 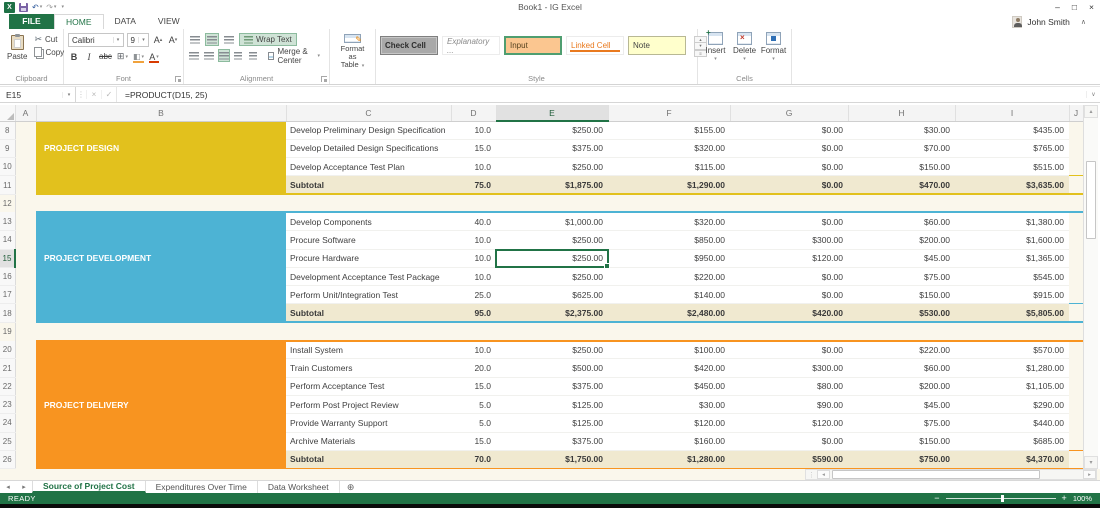 I want to click on cell-J24, so click(x=1076, y=423).